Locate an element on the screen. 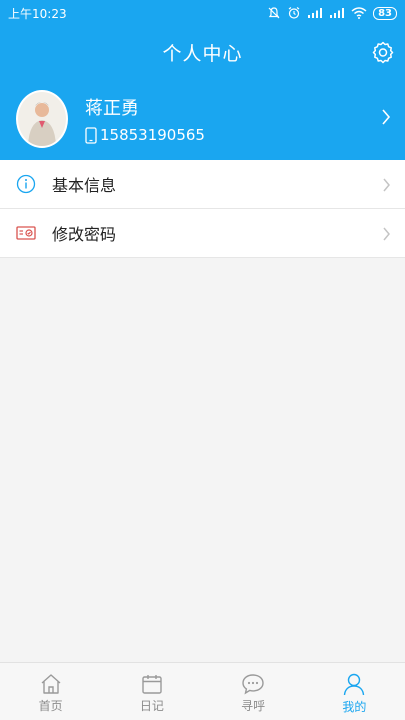 This screenshot has height=720, width=405. profile-name: 蒋正勇 is located at coordinates (112, 108).